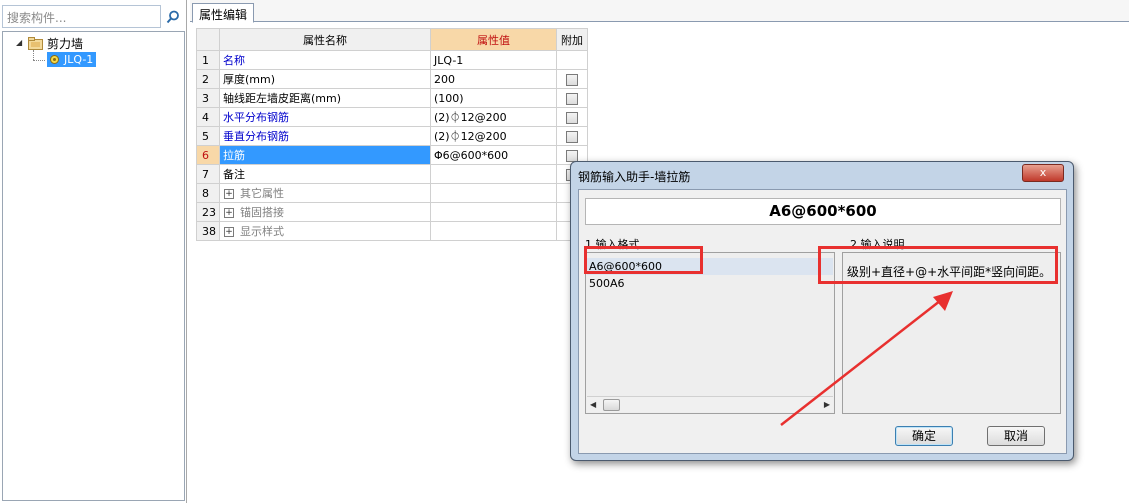 This screenshot has width=1129, height=503. Describe the element at coordinates (325, 136) in the screenshot. I see `property-name: 垂直分布钢筋` at that location.